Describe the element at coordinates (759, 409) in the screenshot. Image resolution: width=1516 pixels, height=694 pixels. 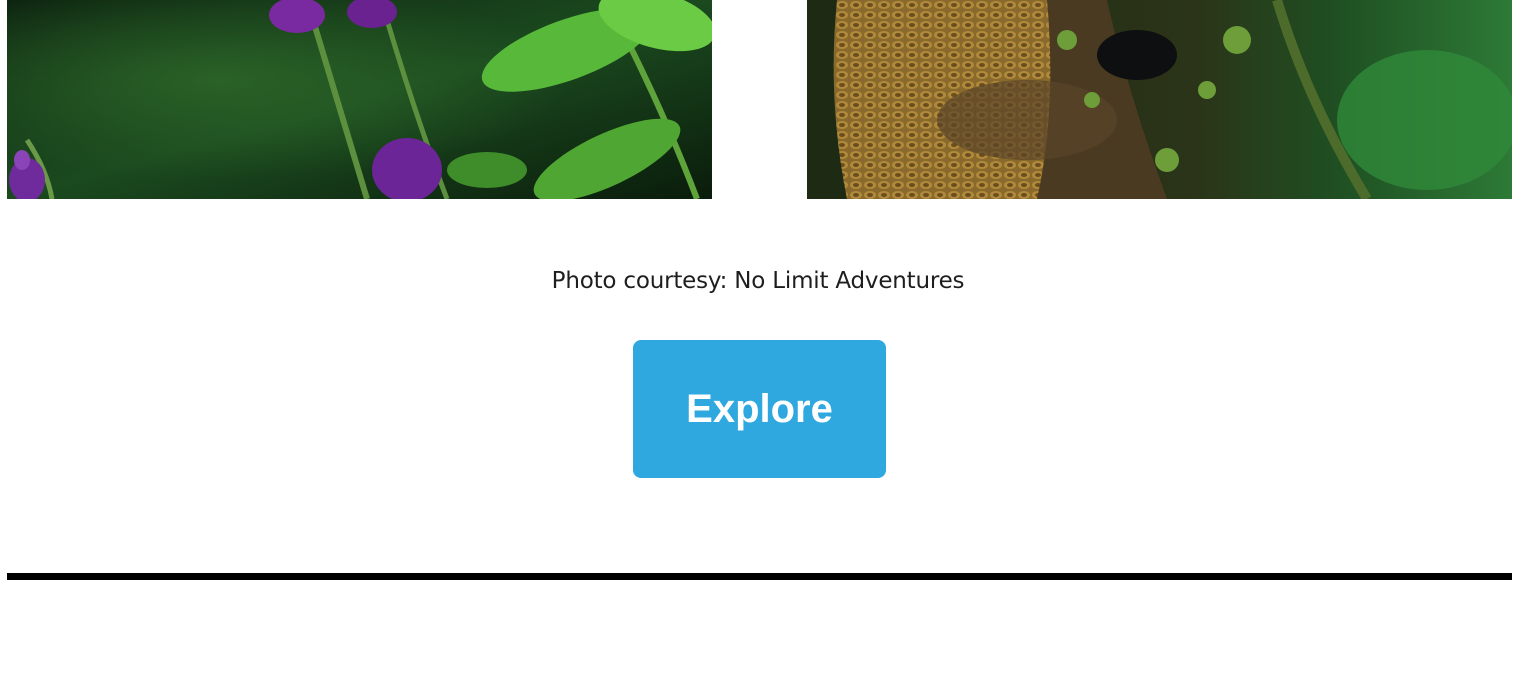
I see `explore-button: Explore` at that location.